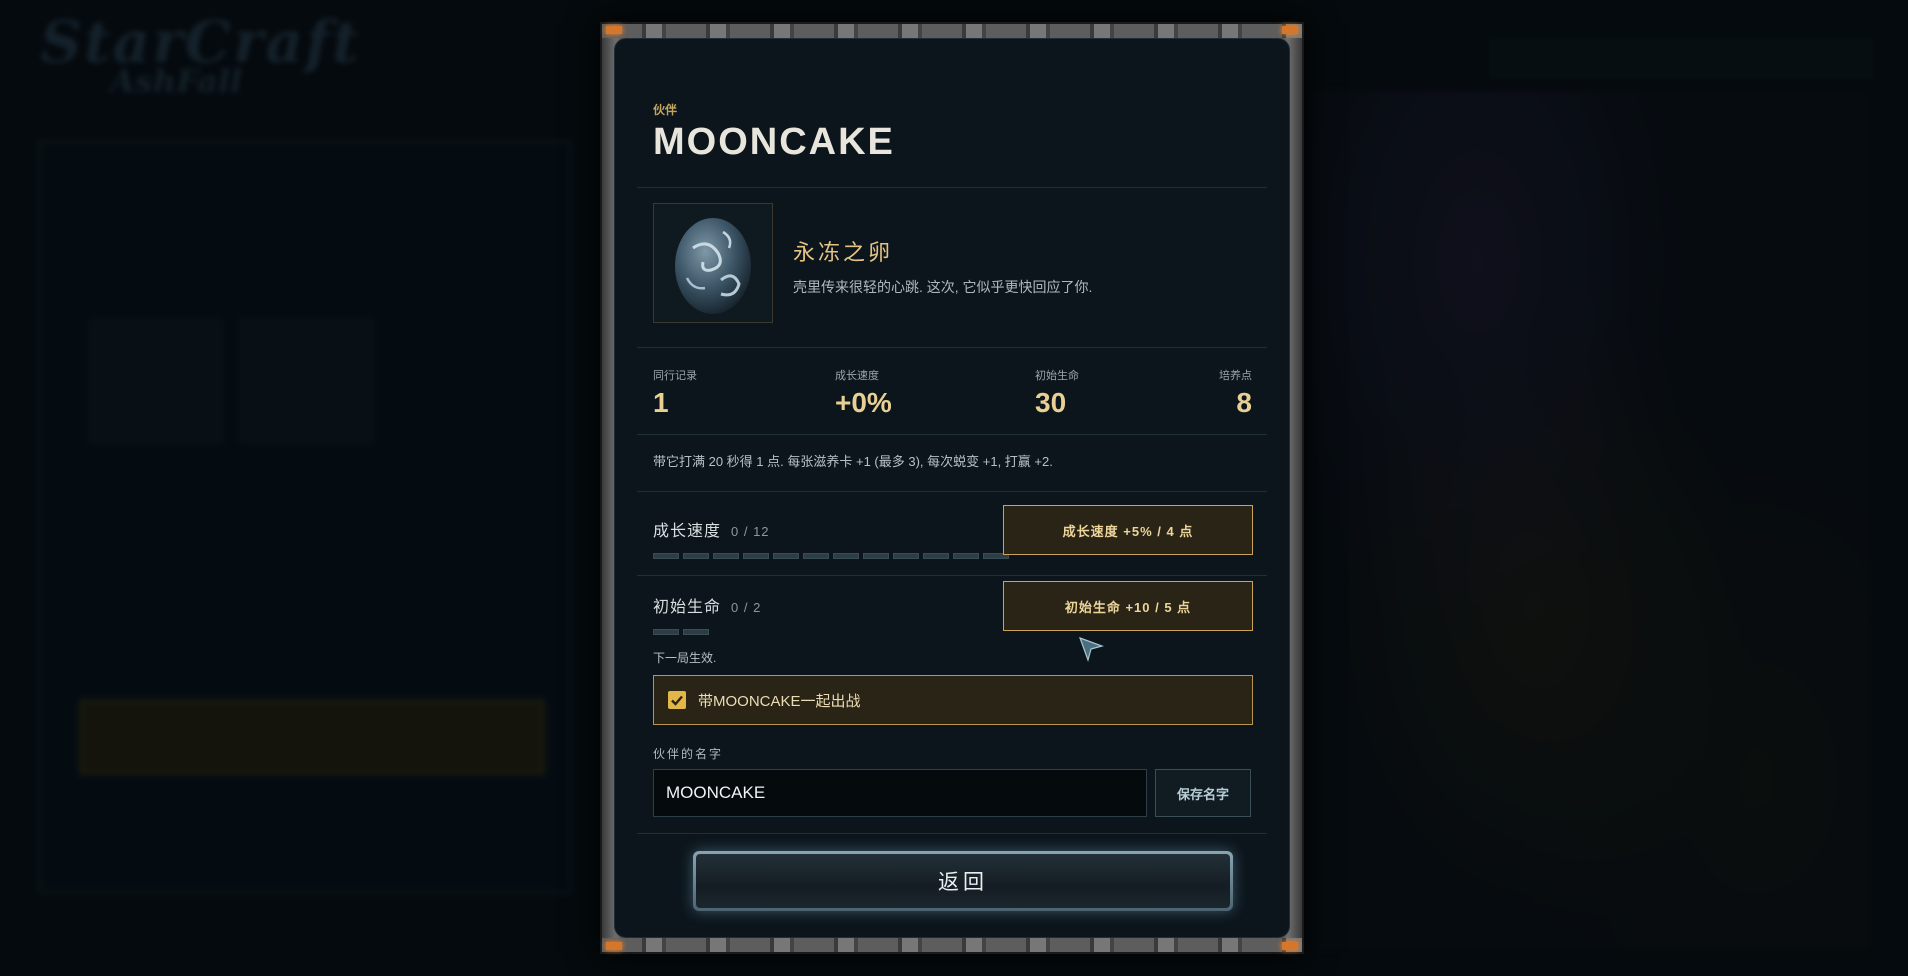 The height and width of the screenshot is (976, 1908). I want to click on companion-title: MOONCAKE, so click(774, 142).